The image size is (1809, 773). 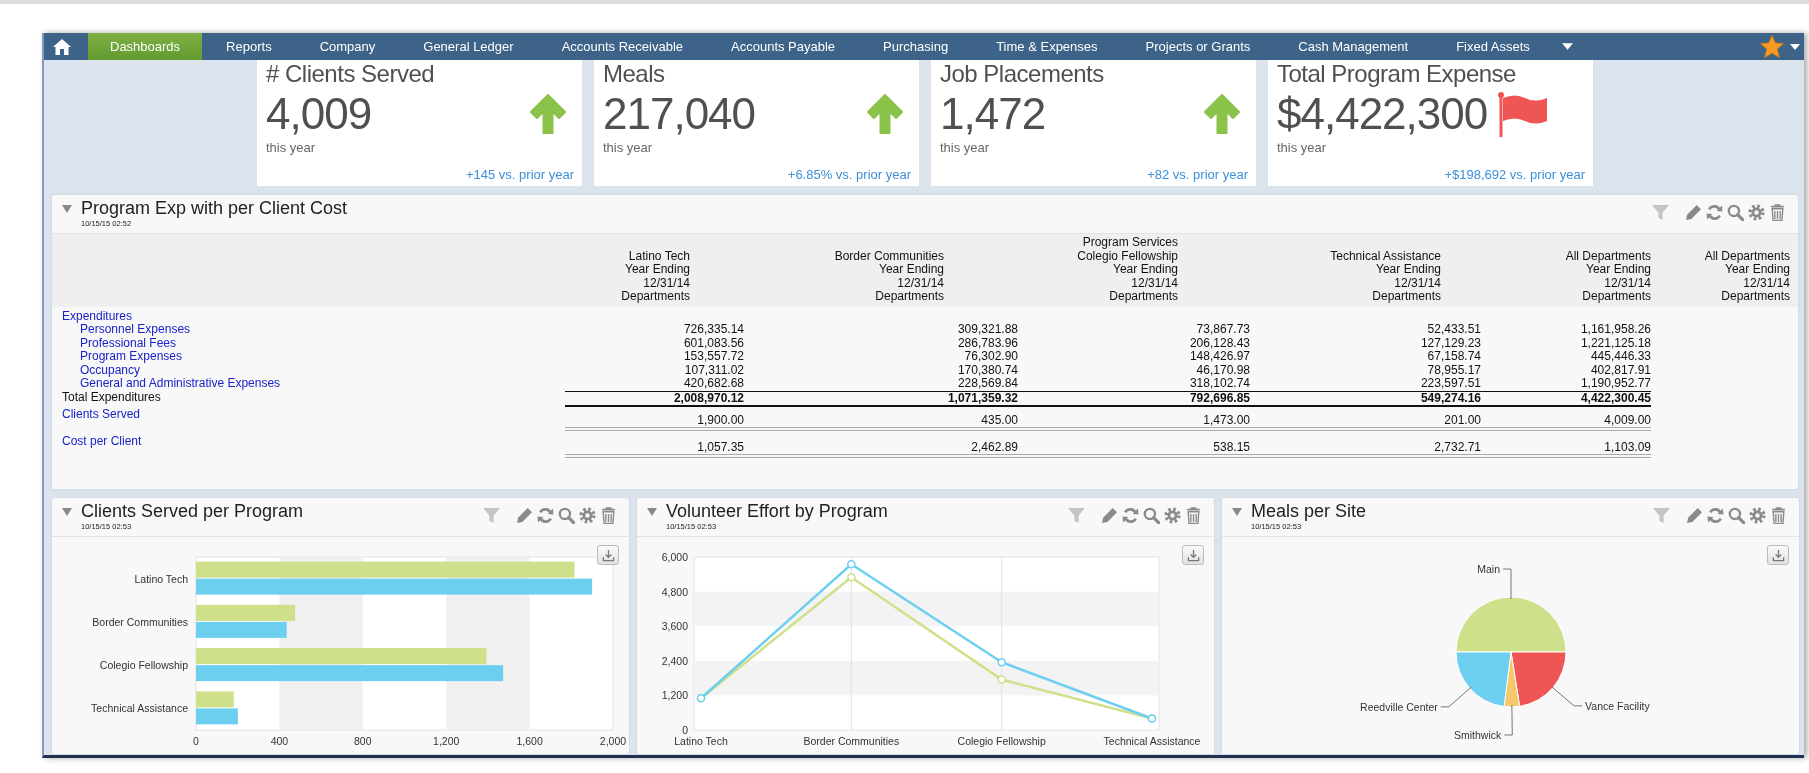 I want to click on table-cell-text: 309,321.88, so click(x=987, y=330).